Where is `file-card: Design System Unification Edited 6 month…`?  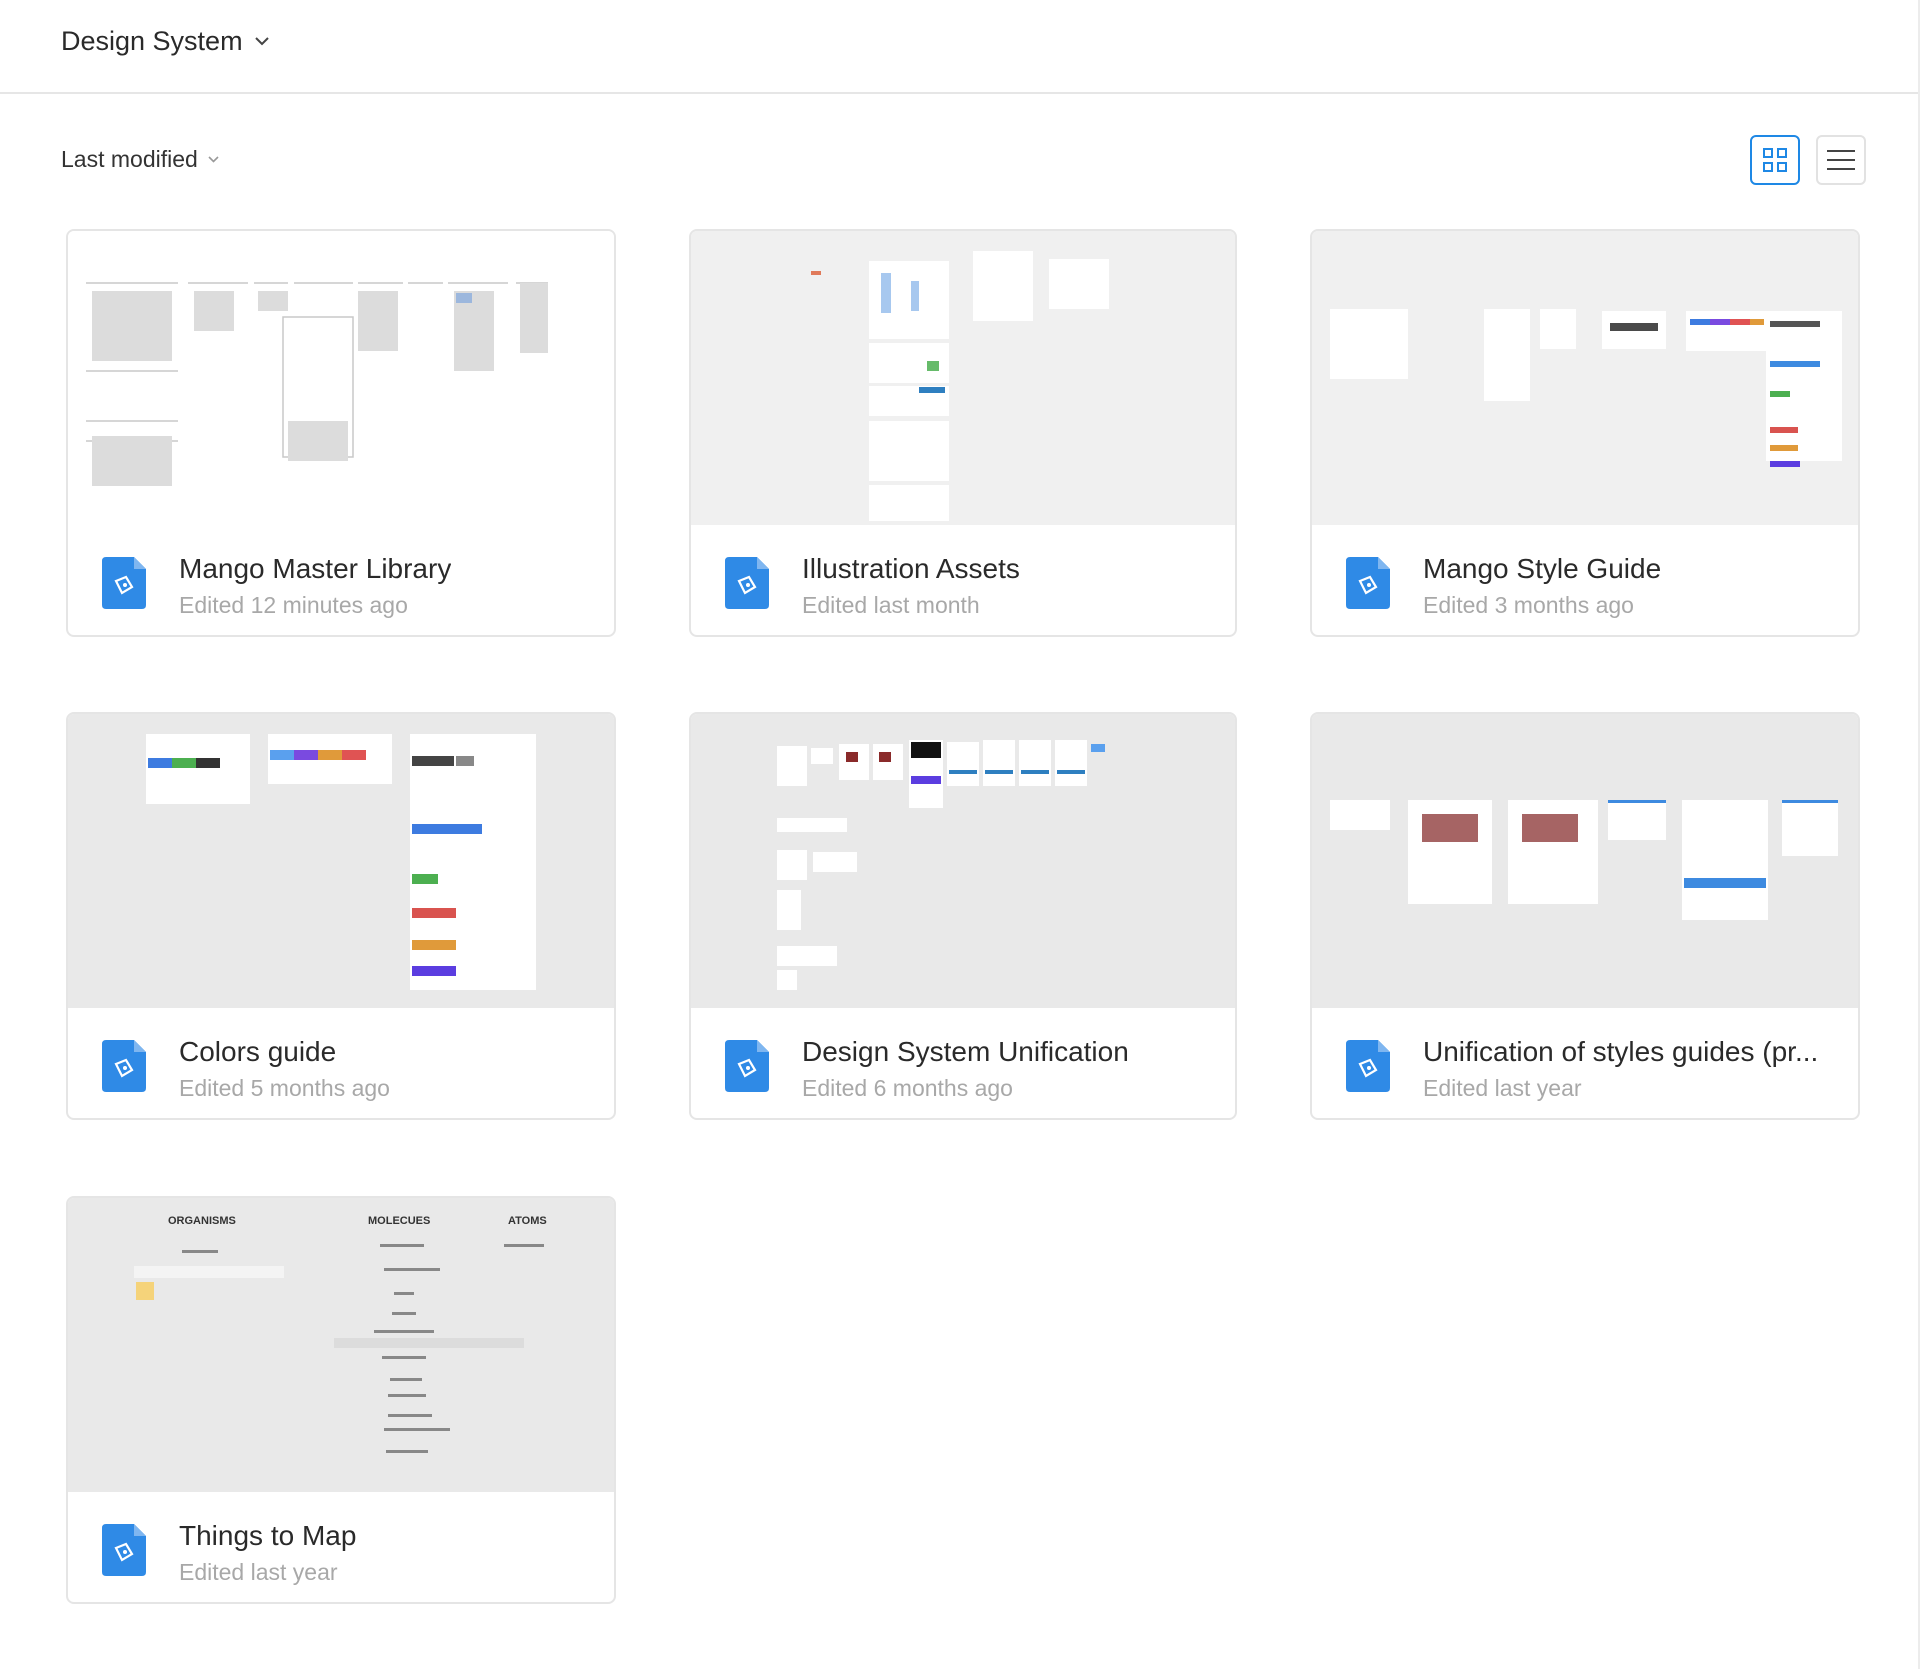
file-card: Design System Unification Edited 6 month… is located at coordinates (963, 916).